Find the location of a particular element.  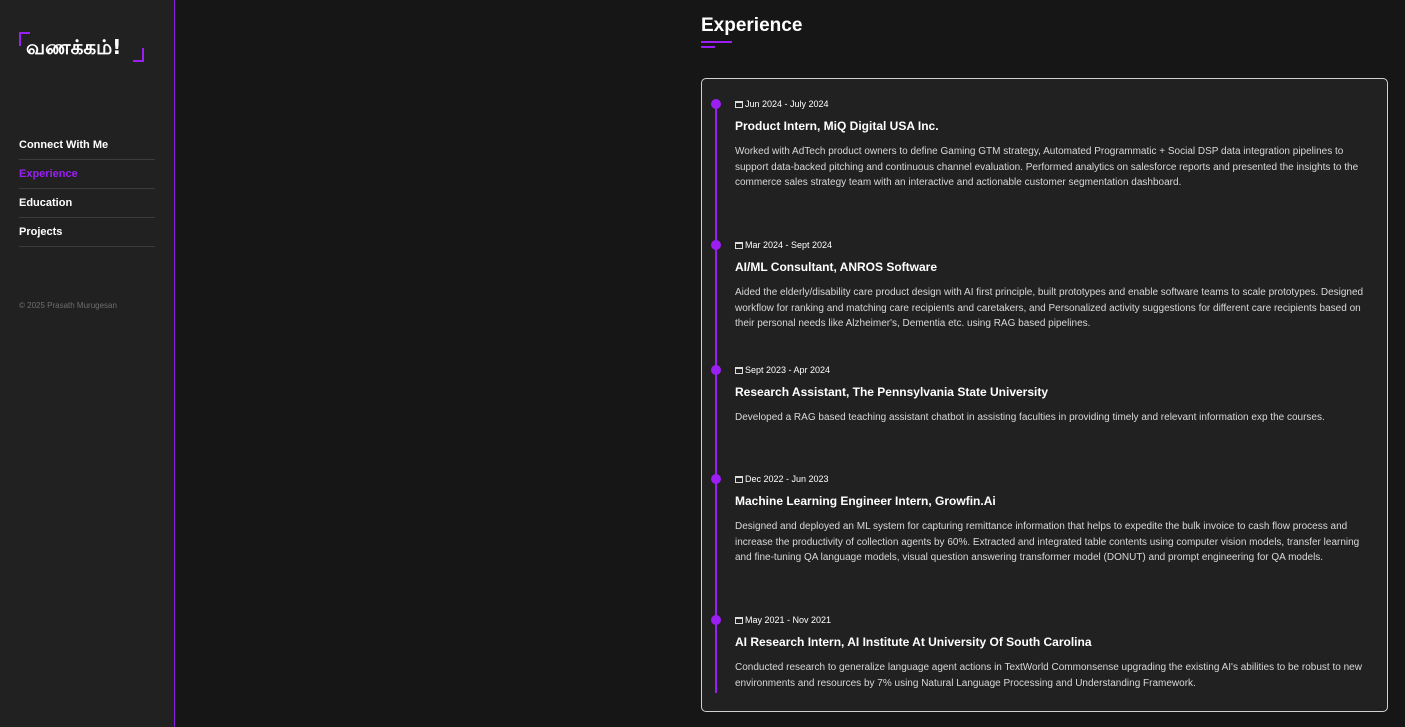

nav-item-experience: Experience is located at coordinates (87, 174).